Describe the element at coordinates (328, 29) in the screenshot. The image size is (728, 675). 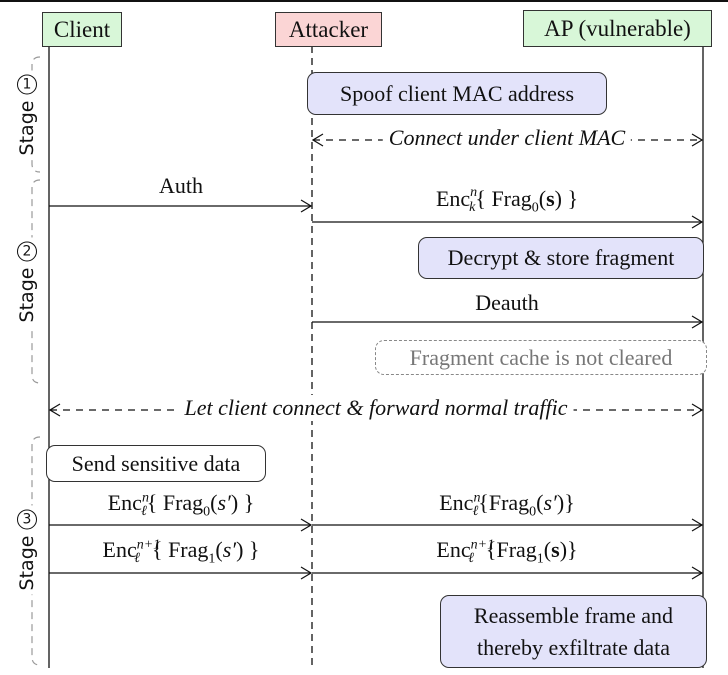
I see `attacker-actor: Attacker` at that location.